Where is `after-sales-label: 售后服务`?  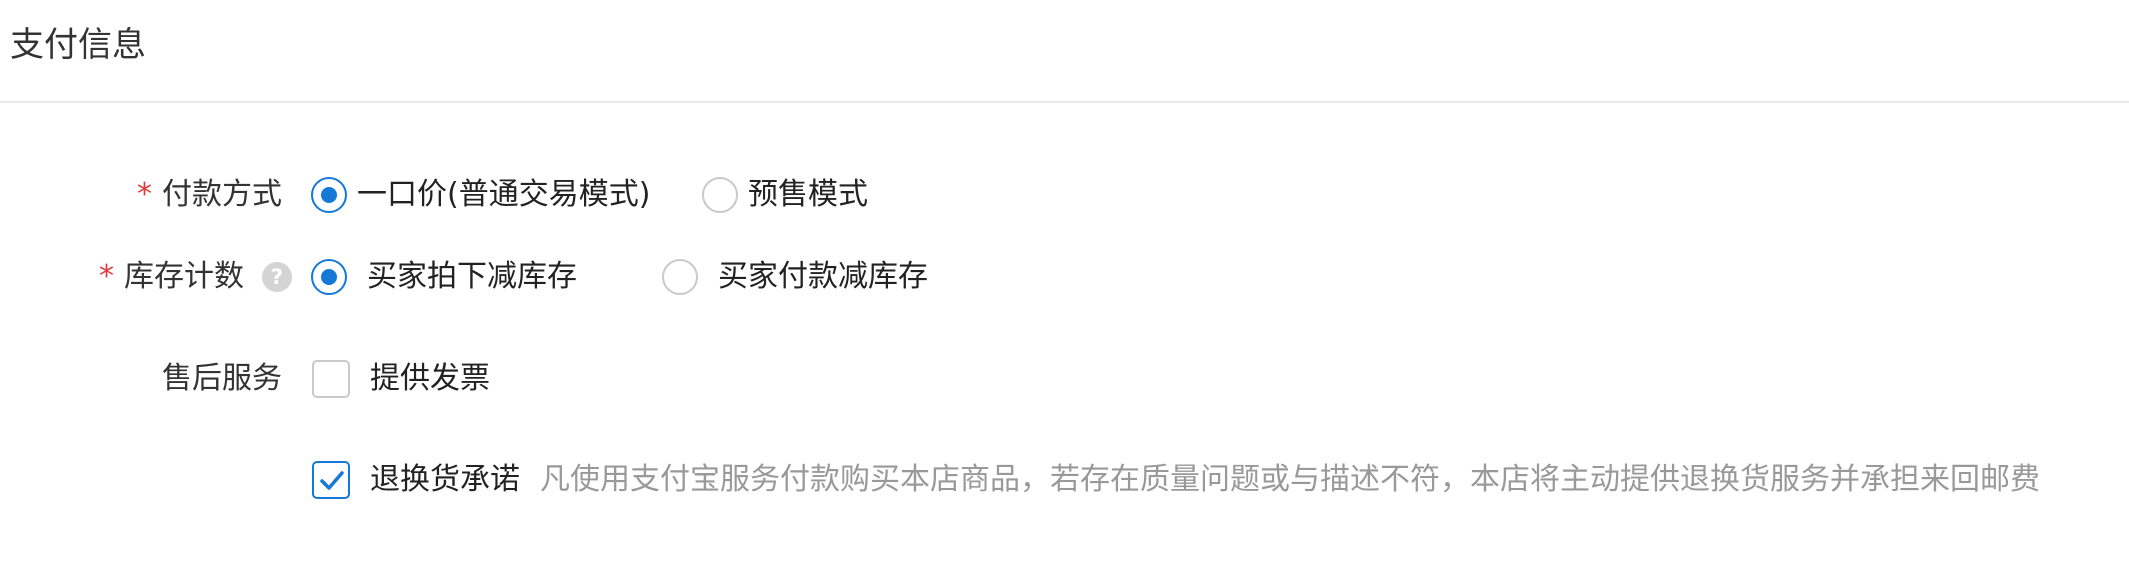
after-sales-label: 售后服务 is located at coordinates (222, 379).